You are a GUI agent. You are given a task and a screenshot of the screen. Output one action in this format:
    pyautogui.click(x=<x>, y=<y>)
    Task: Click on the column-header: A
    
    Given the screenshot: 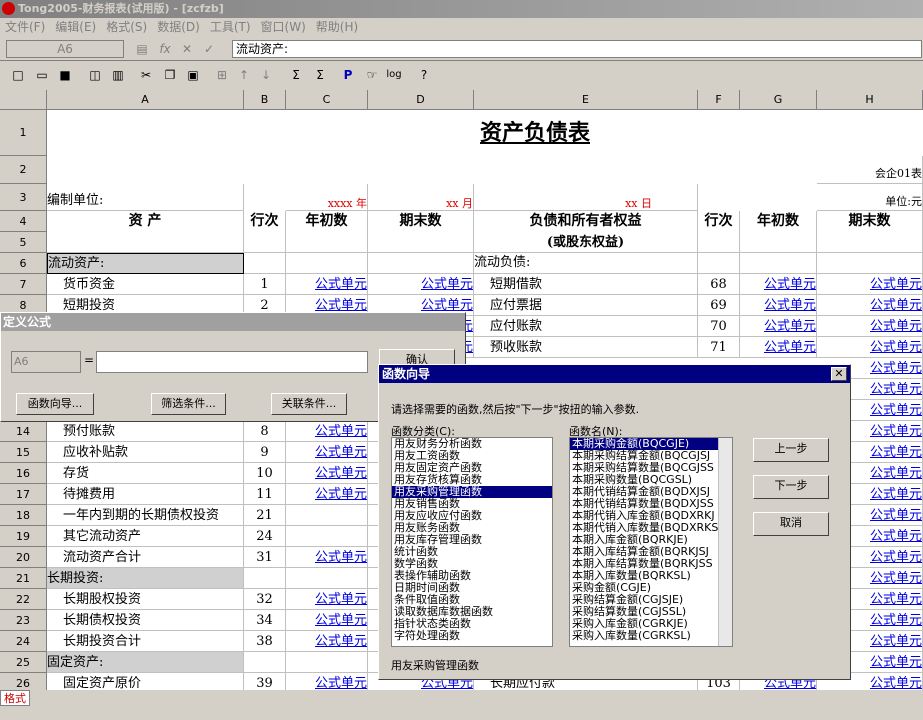 What is the action you would take?
    pyautogui.click(x=145, y=100)
    